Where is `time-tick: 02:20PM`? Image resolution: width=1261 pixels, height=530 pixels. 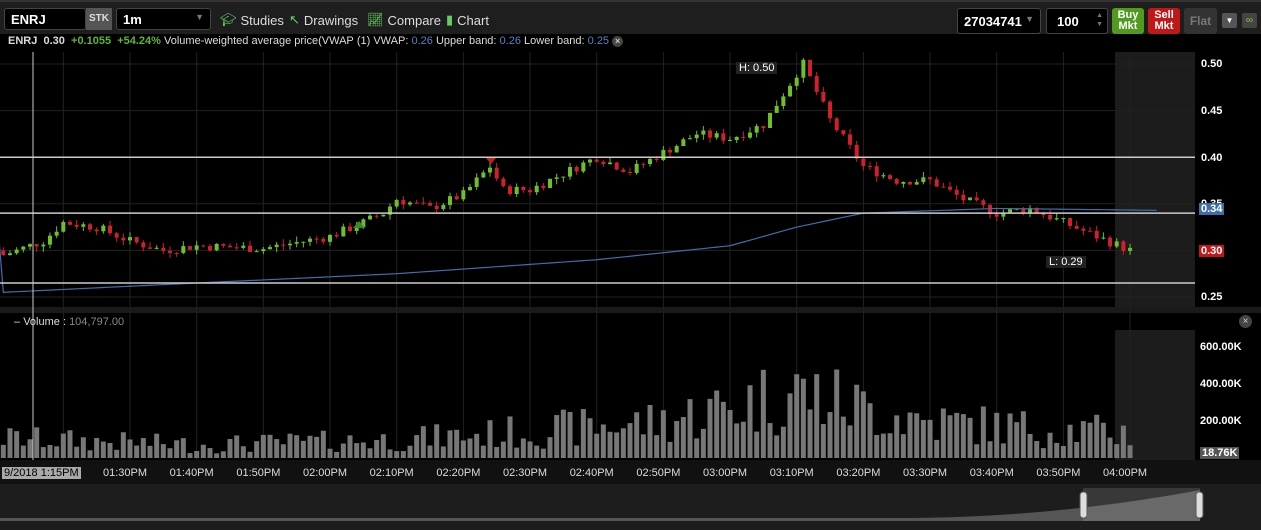 time-tick: 02:20PM is located at coordinates (458, 473).